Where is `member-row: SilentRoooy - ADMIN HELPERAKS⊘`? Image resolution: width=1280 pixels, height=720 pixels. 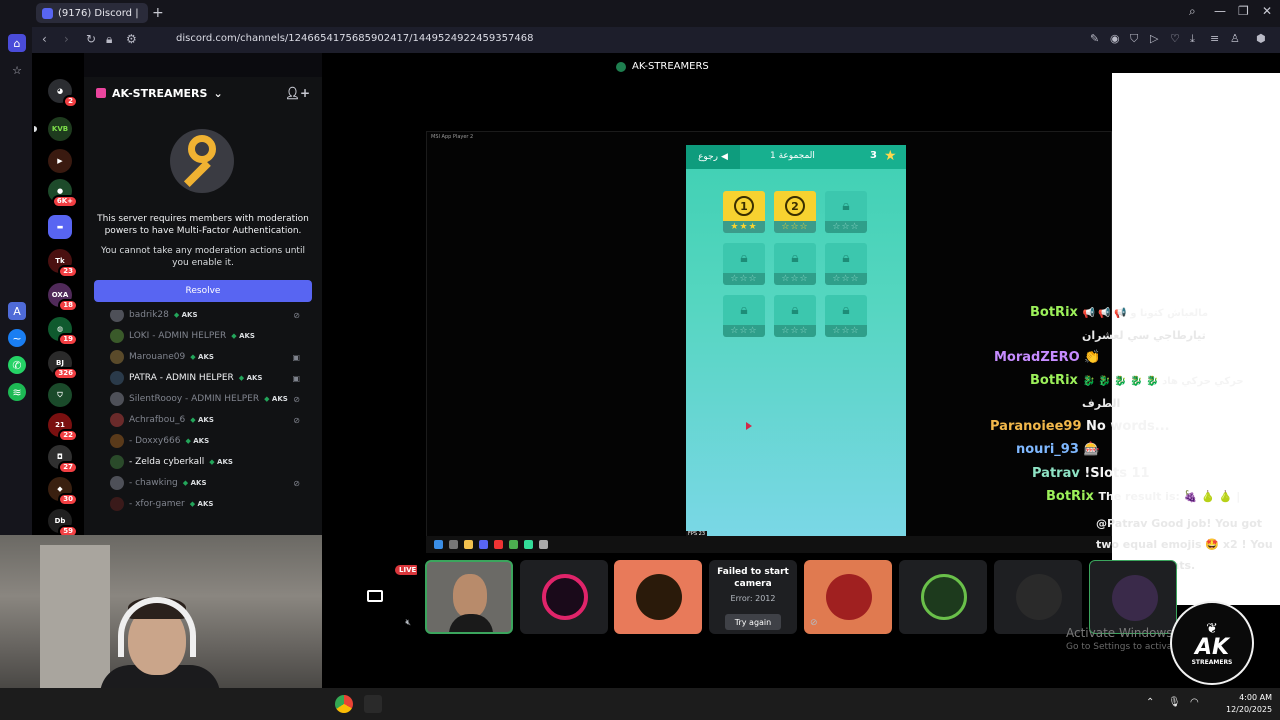 member-row: SilentRoooy - ADMIN HELPERAKS⊘ is located at coordinates (210, 399).